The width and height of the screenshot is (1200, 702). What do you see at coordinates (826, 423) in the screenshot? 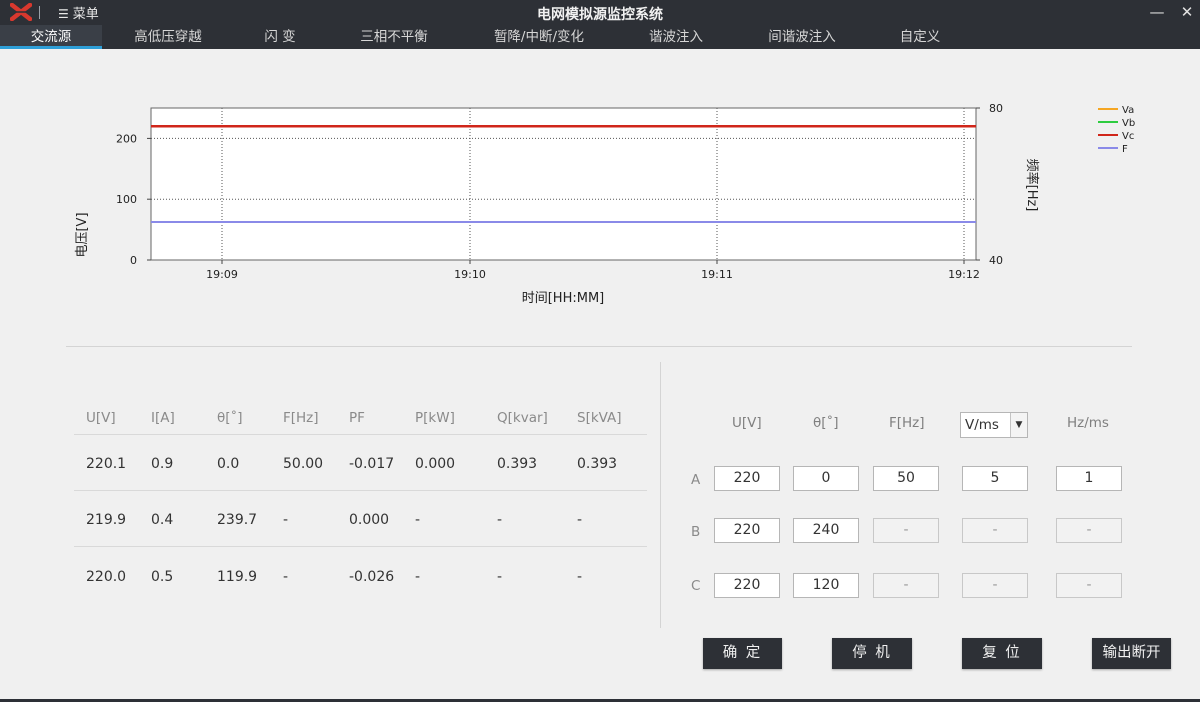
I see `ctl-header-angle: θ[˚]` at bounding box center [826, 423].